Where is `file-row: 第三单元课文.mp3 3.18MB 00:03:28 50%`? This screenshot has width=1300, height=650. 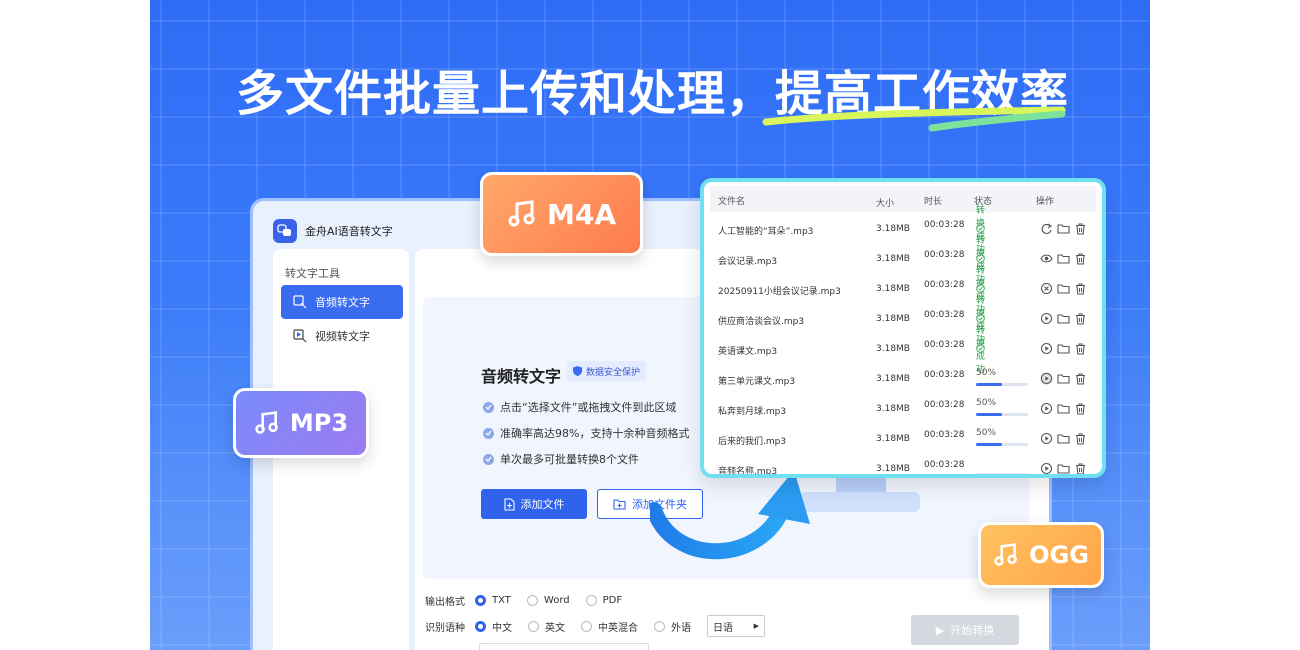 file-row: 第三单元课文.mp3 3.18MB 00:03:28 50% is located at coordinates (903, 379).